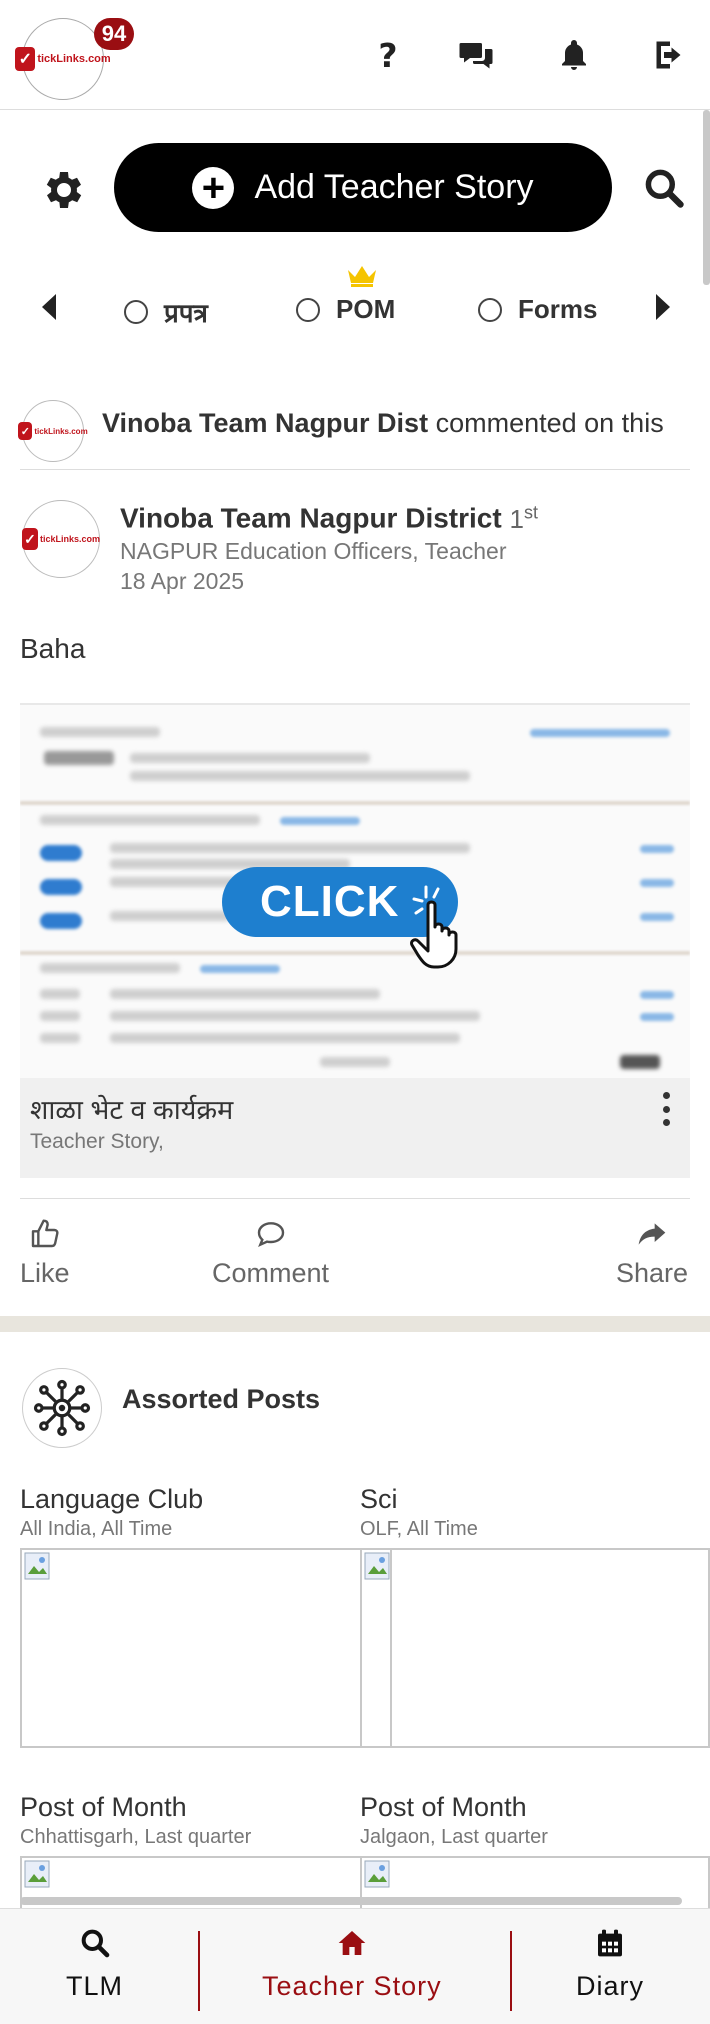 The height and width of the screenshot is (2024, 710). Describe the element at coordinates (355, 1198) in the screenshot. I see `divider` at that location.